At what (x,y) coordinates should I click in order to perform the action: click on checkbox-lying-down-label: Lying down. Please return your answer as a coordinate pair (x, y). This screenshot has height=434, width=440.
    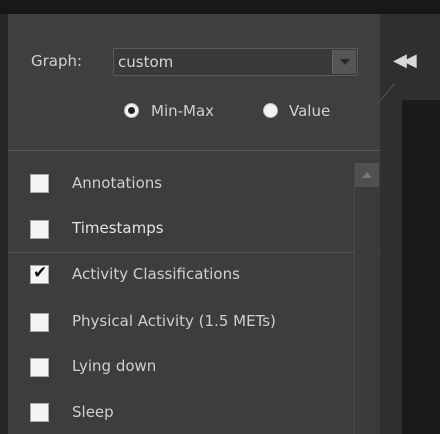
    Looking at the image, I should click on (114, 366).